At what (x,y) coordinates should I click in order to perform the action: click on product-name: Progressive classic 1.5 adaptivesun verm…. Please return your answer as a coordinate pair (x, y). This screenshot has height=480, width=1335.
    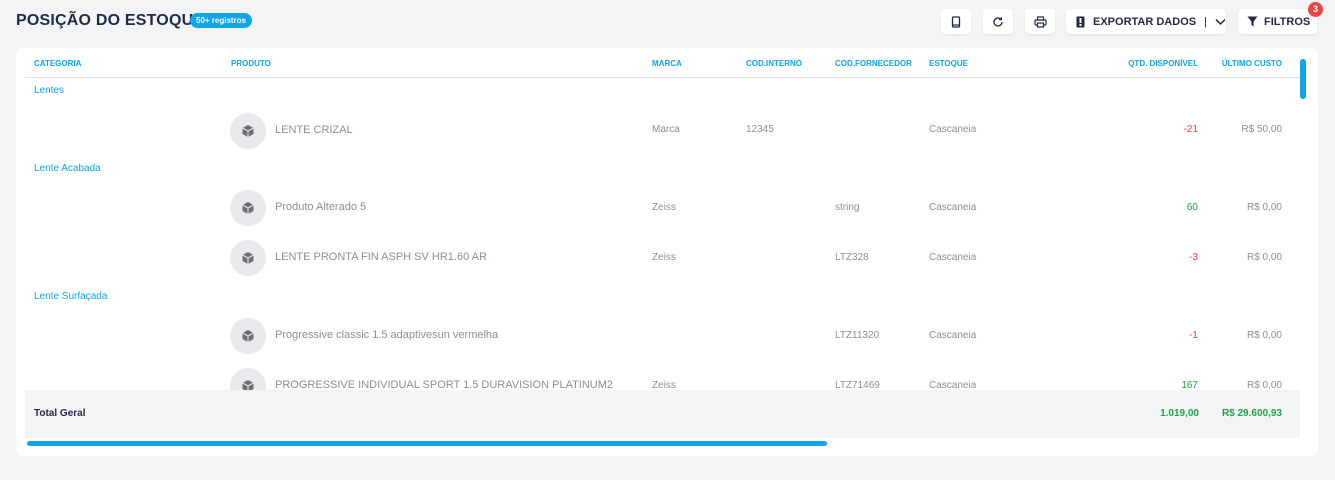
    Looking at the image, I should click on (387, 335).